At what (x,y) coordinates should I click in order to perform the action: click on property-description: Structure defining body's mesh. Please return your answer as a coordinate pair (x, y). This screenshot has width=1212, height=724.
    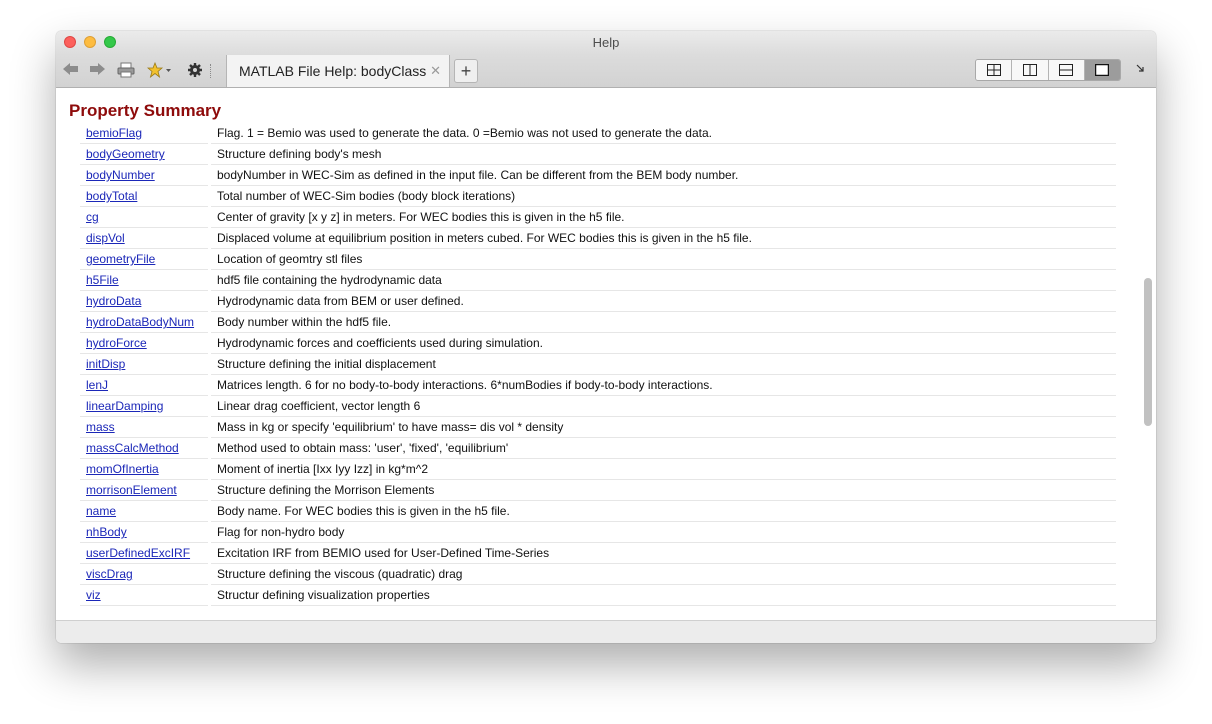
    Looking at the image, I should click on (663, 154).